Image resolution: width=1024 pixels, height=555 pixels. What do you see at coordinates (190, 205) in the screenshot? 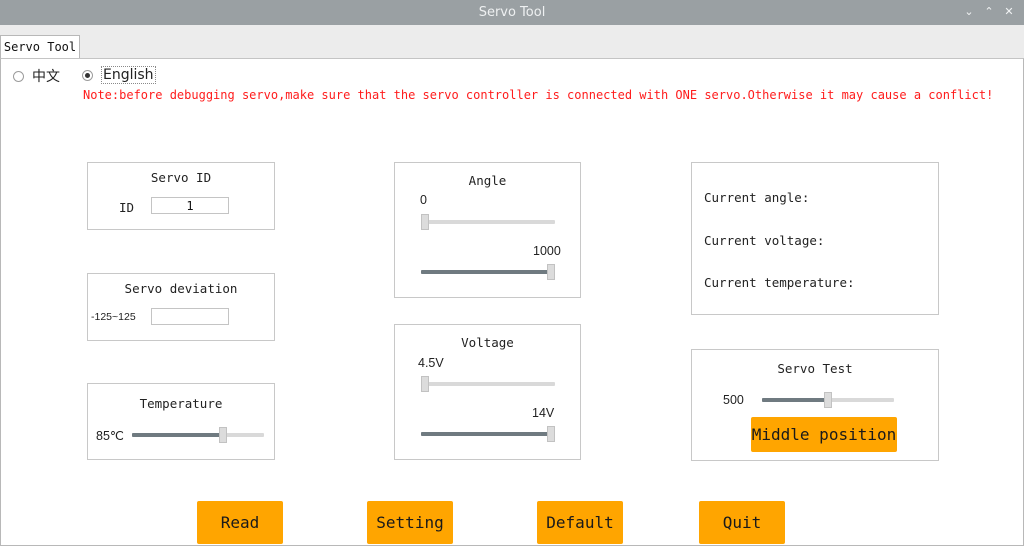
I see `servo-id-input` at bounding box center [190, 205].